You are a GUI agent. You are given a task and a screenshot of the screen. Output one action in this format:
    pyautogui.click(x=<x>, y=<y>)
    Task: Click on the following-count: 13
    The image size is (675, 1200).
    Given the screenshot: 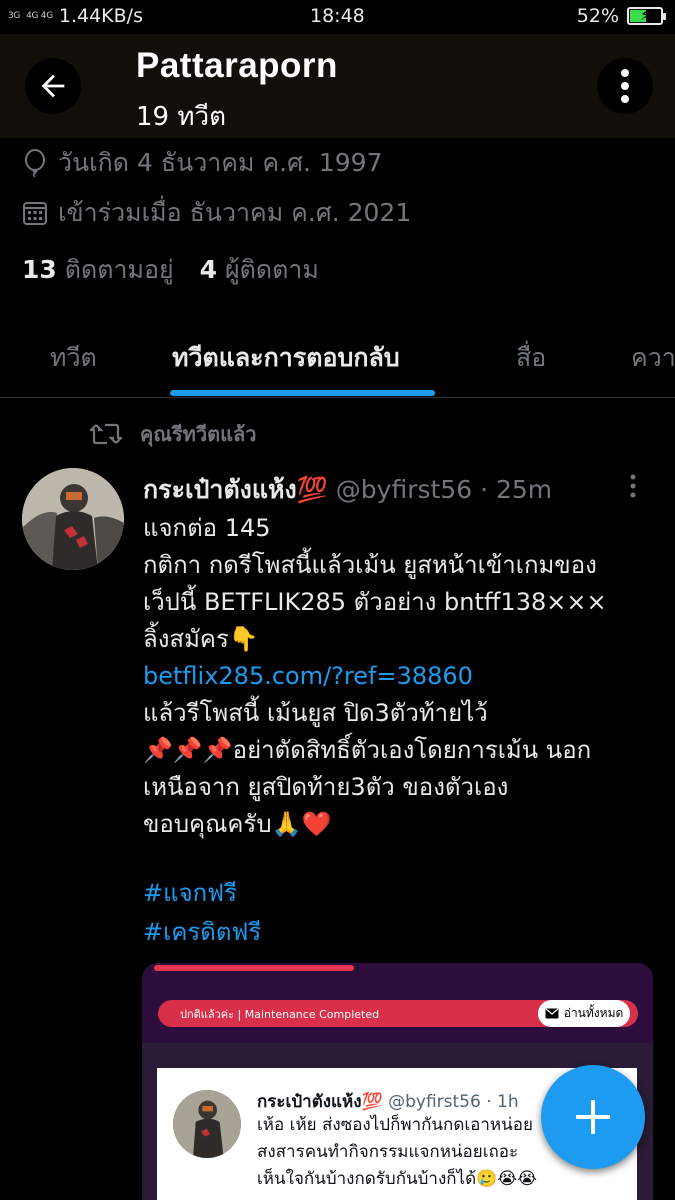 What is the action you would take?
    pyautogui.click(x=39, y=269)
    